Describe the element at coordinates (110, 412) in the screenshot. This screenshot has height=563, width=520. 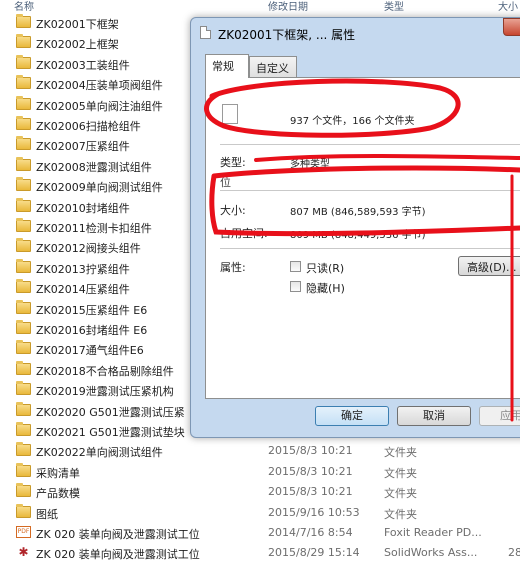
I see `item-name: ZK02020 G501泄露测试压紧` at that location.